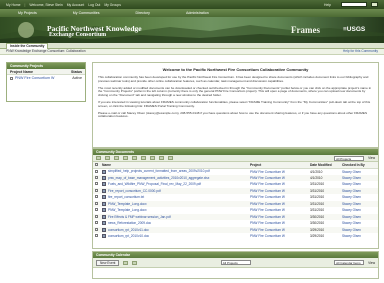 The image size is (384, 283). What do you see at coordinates (278, 236) in the screenshot?
I see `document-project: PNW Fire Consortium W` at bounding box center [278, 236].